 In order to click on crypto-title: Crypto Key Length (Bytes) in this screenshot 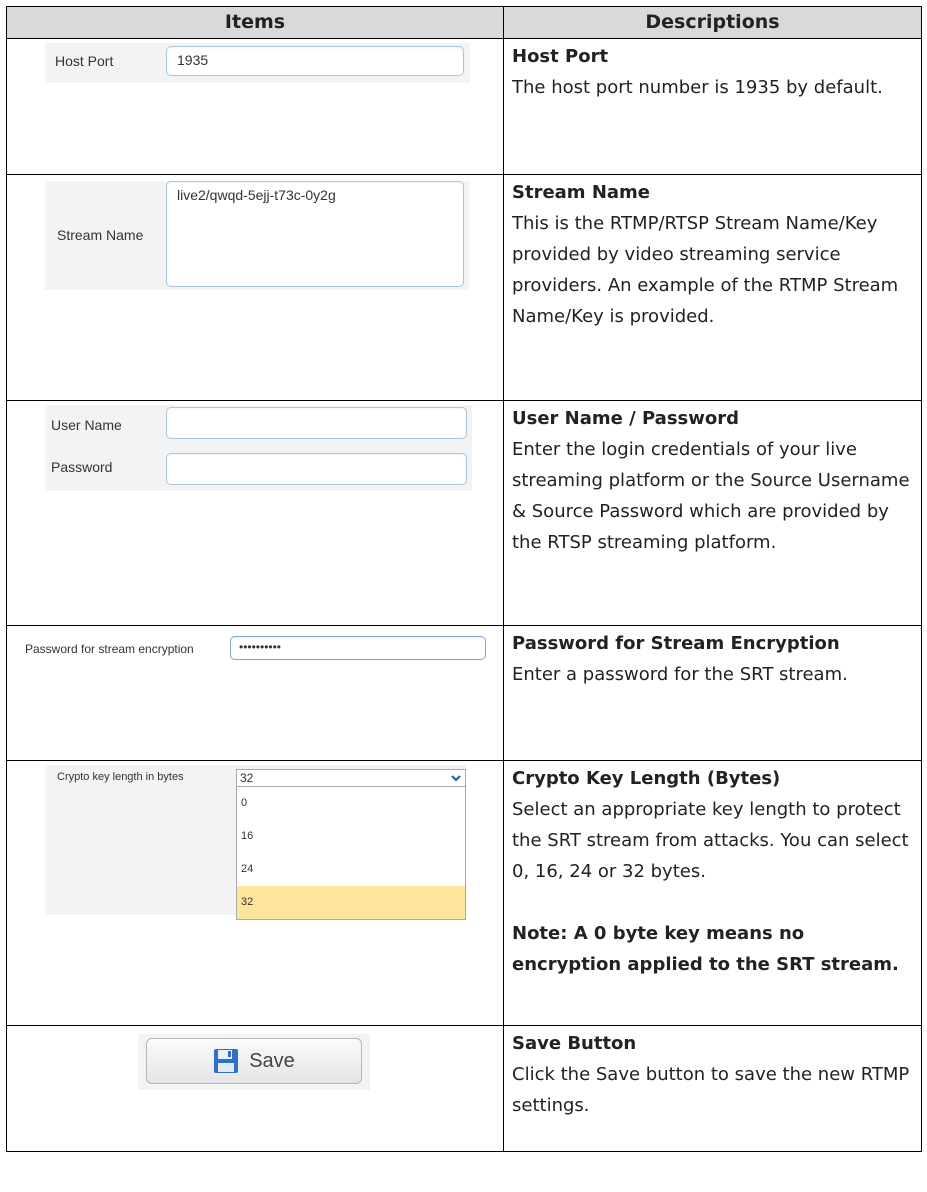, I will do `click(646, 778)`.